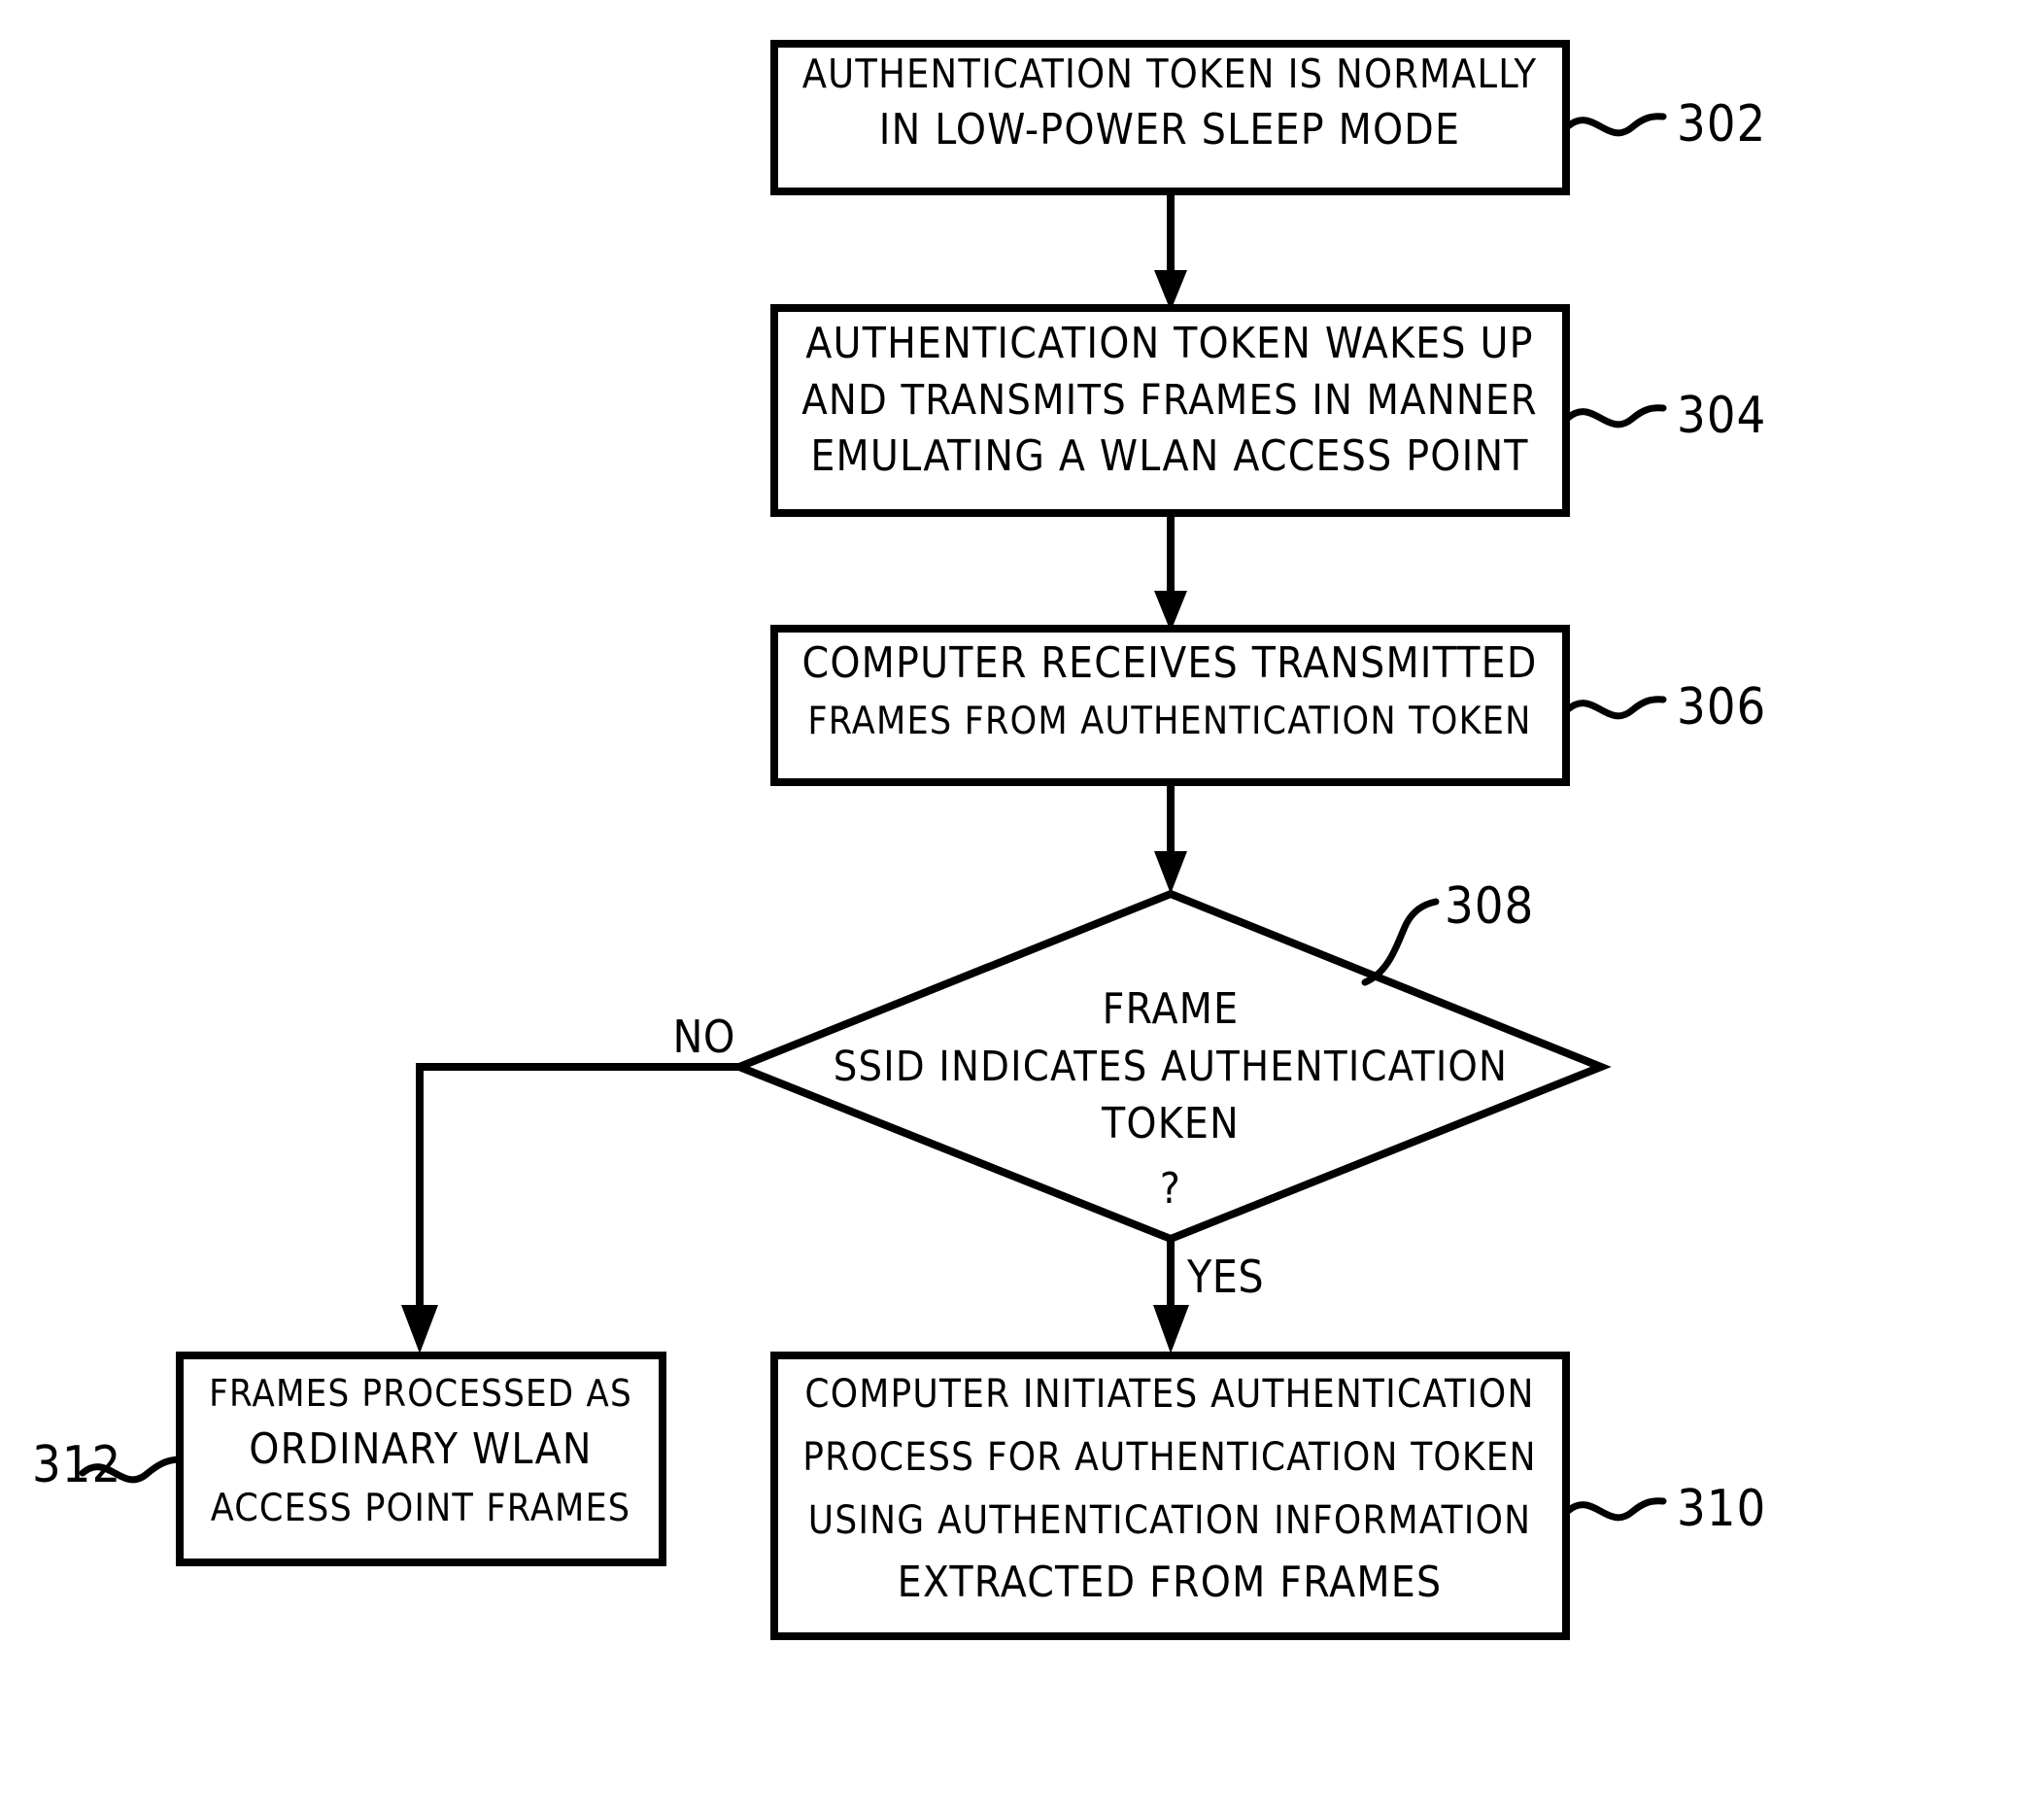 This screenshot has width=2044, height=1816. Describe the element at coordinates (1170, 1583) in the screenshot. I see `node-310-line-4: EXTRACTED FROM FRAMES` at that location.